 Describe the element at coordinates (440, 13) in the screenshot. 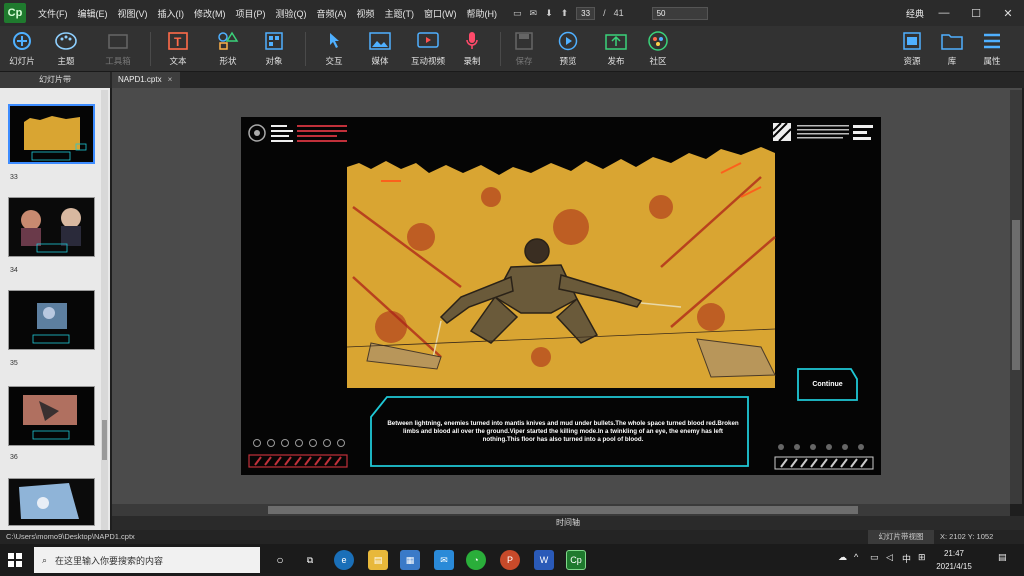

I see `menu-window: 窗口(W)` at that location.